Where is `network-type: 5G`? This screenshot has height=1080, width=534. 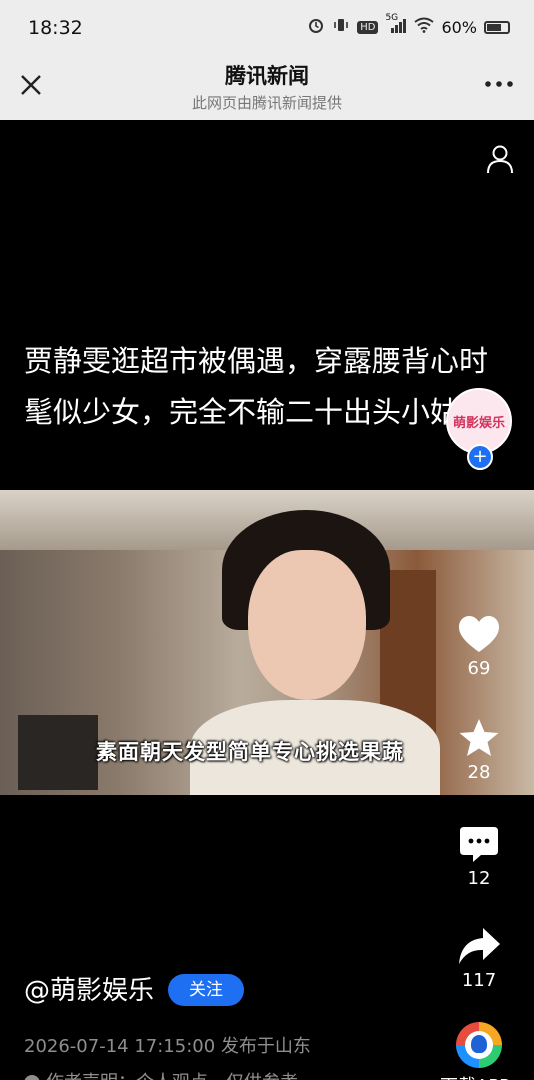 network-type: 5G is located at coordinates (392, 18).